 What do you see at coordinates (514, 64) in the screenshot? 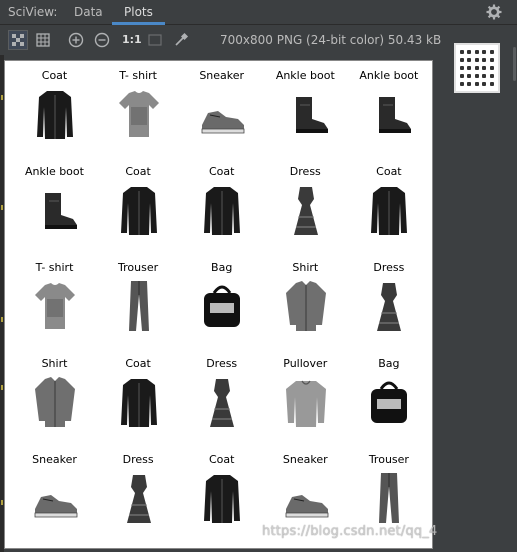
I see `thumbnail-scrollbar` at bounding box center [514, 64].